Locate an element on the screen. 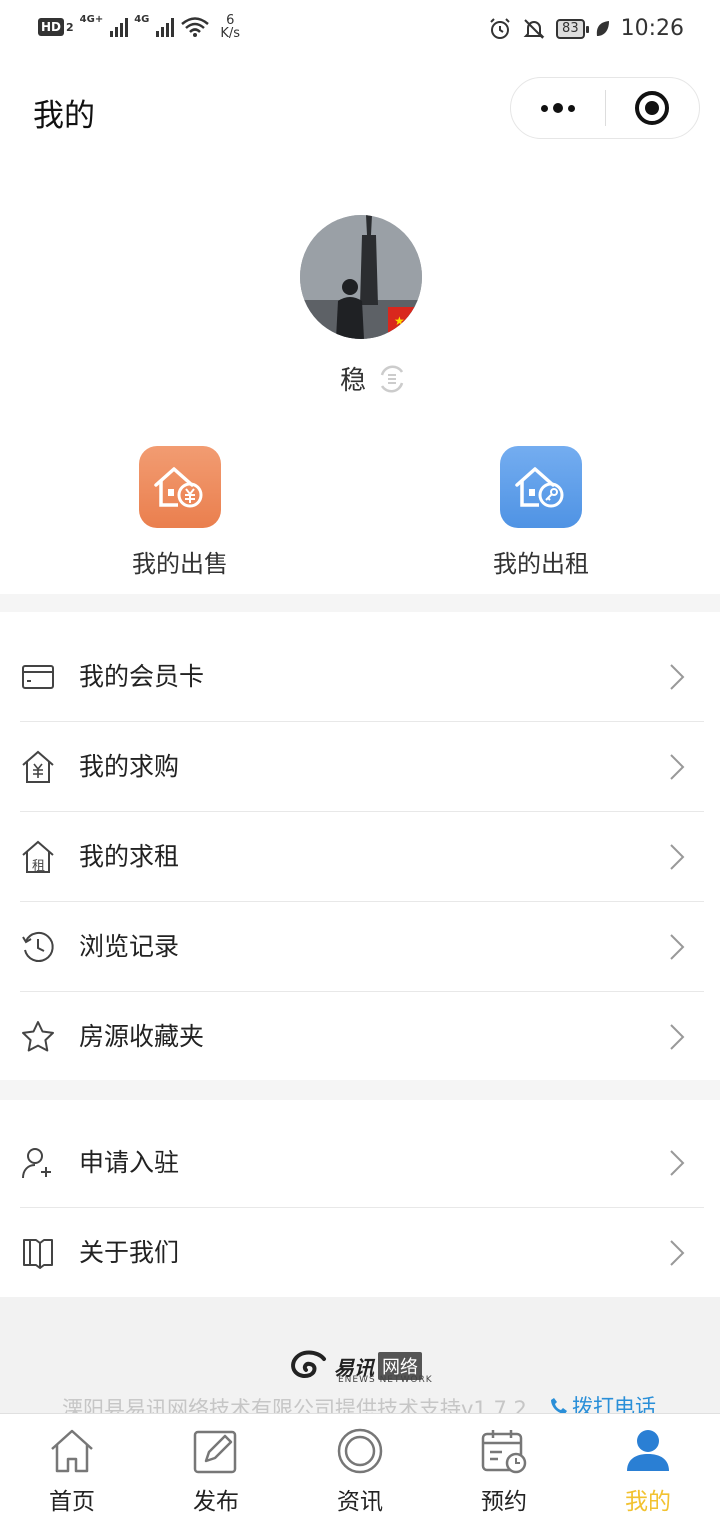  menu-label: 房源收藏夹 is located at coordinates (142, 1036).